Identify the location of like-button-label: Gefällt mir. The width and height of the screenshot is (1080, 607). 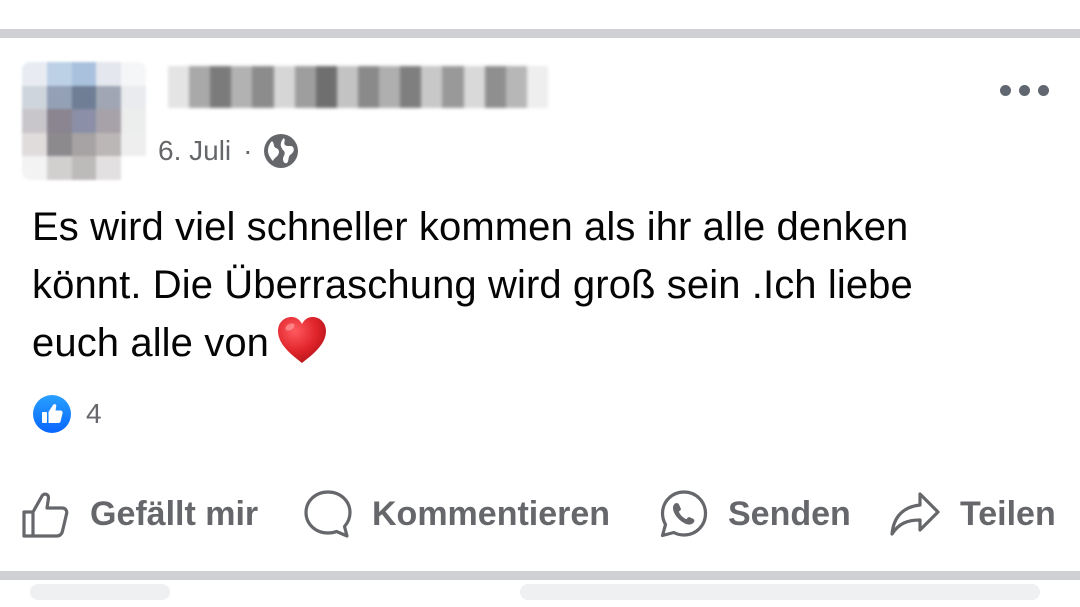
(174, 513).